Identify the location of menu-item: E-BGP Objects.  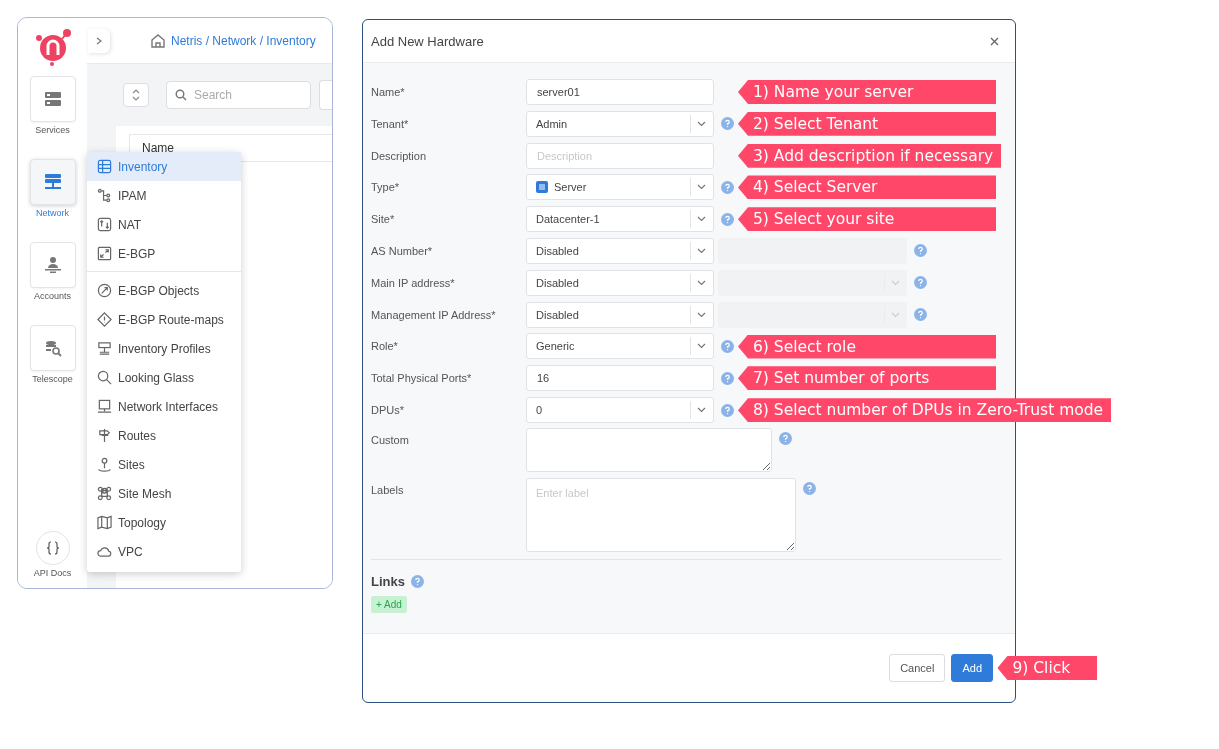
(164, 290).